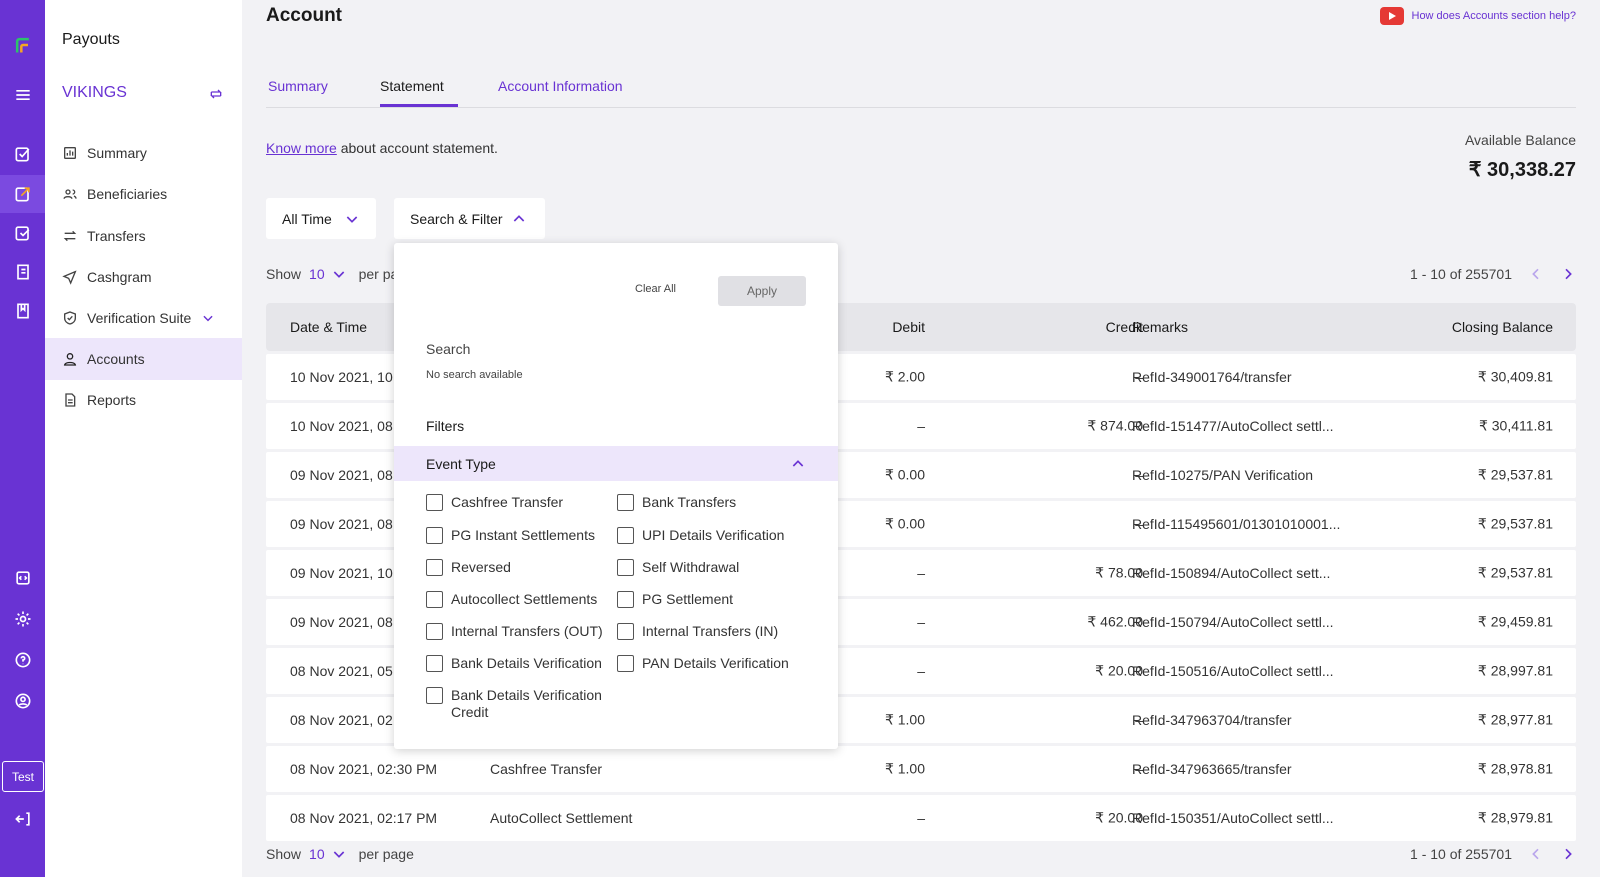 This screenshot has height=877, width=1600. I want to click on event-type-checkbox: PAN Details Verification, so click(717, 663).